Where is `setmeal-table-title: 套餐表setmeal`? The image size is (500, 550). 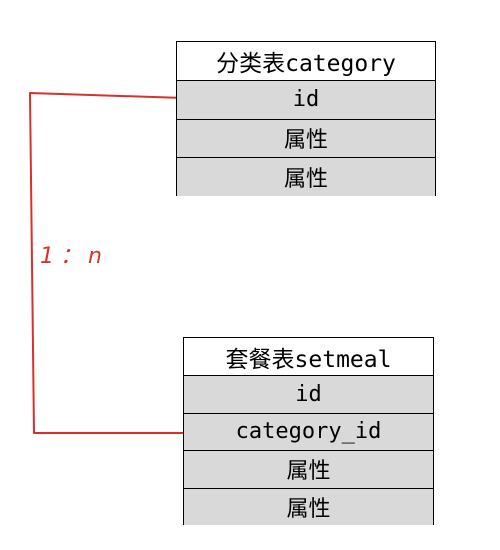 setmeal-table-title: 套餐表setmeal is located at coordinates (308, 356).